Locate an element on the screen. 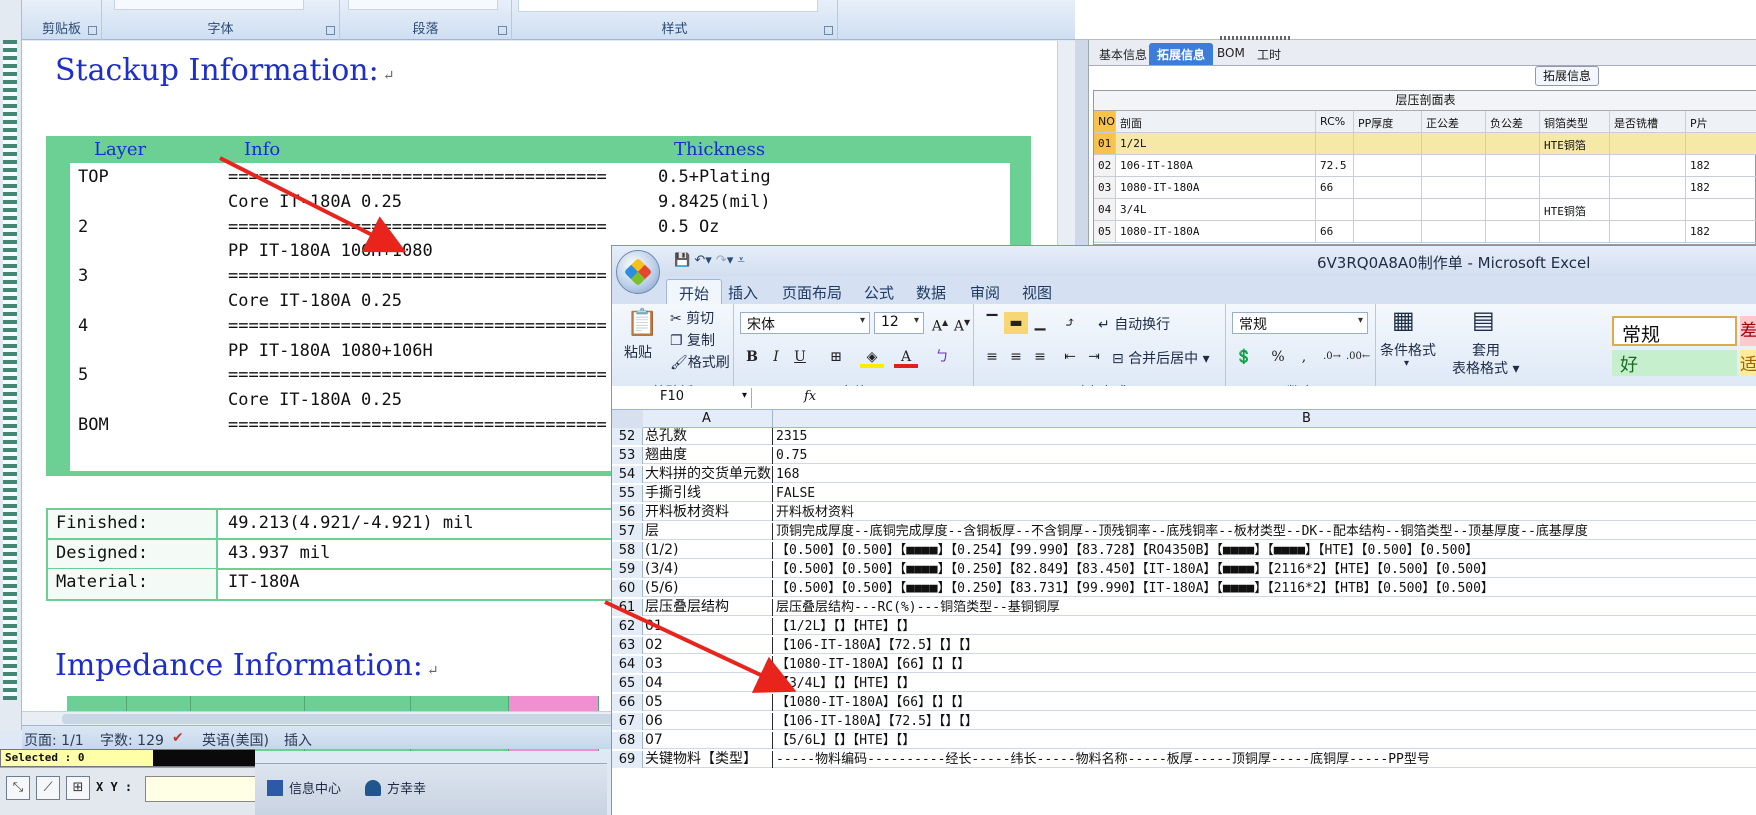 The image size is (1756, 815). status-language: 英语(美国) is located at coordinates (235, 740).